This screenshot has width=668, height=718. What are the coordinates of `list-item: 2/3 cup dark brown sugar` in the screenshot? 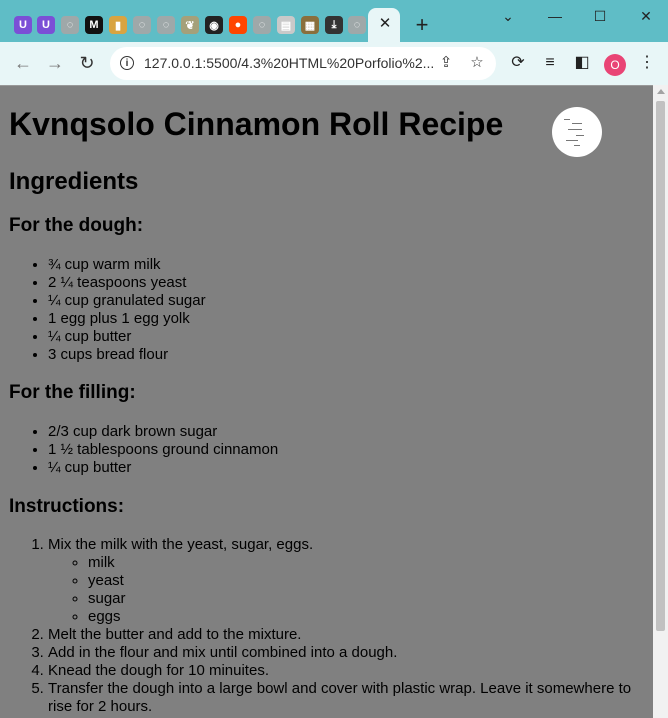 It's located at (163, 432).